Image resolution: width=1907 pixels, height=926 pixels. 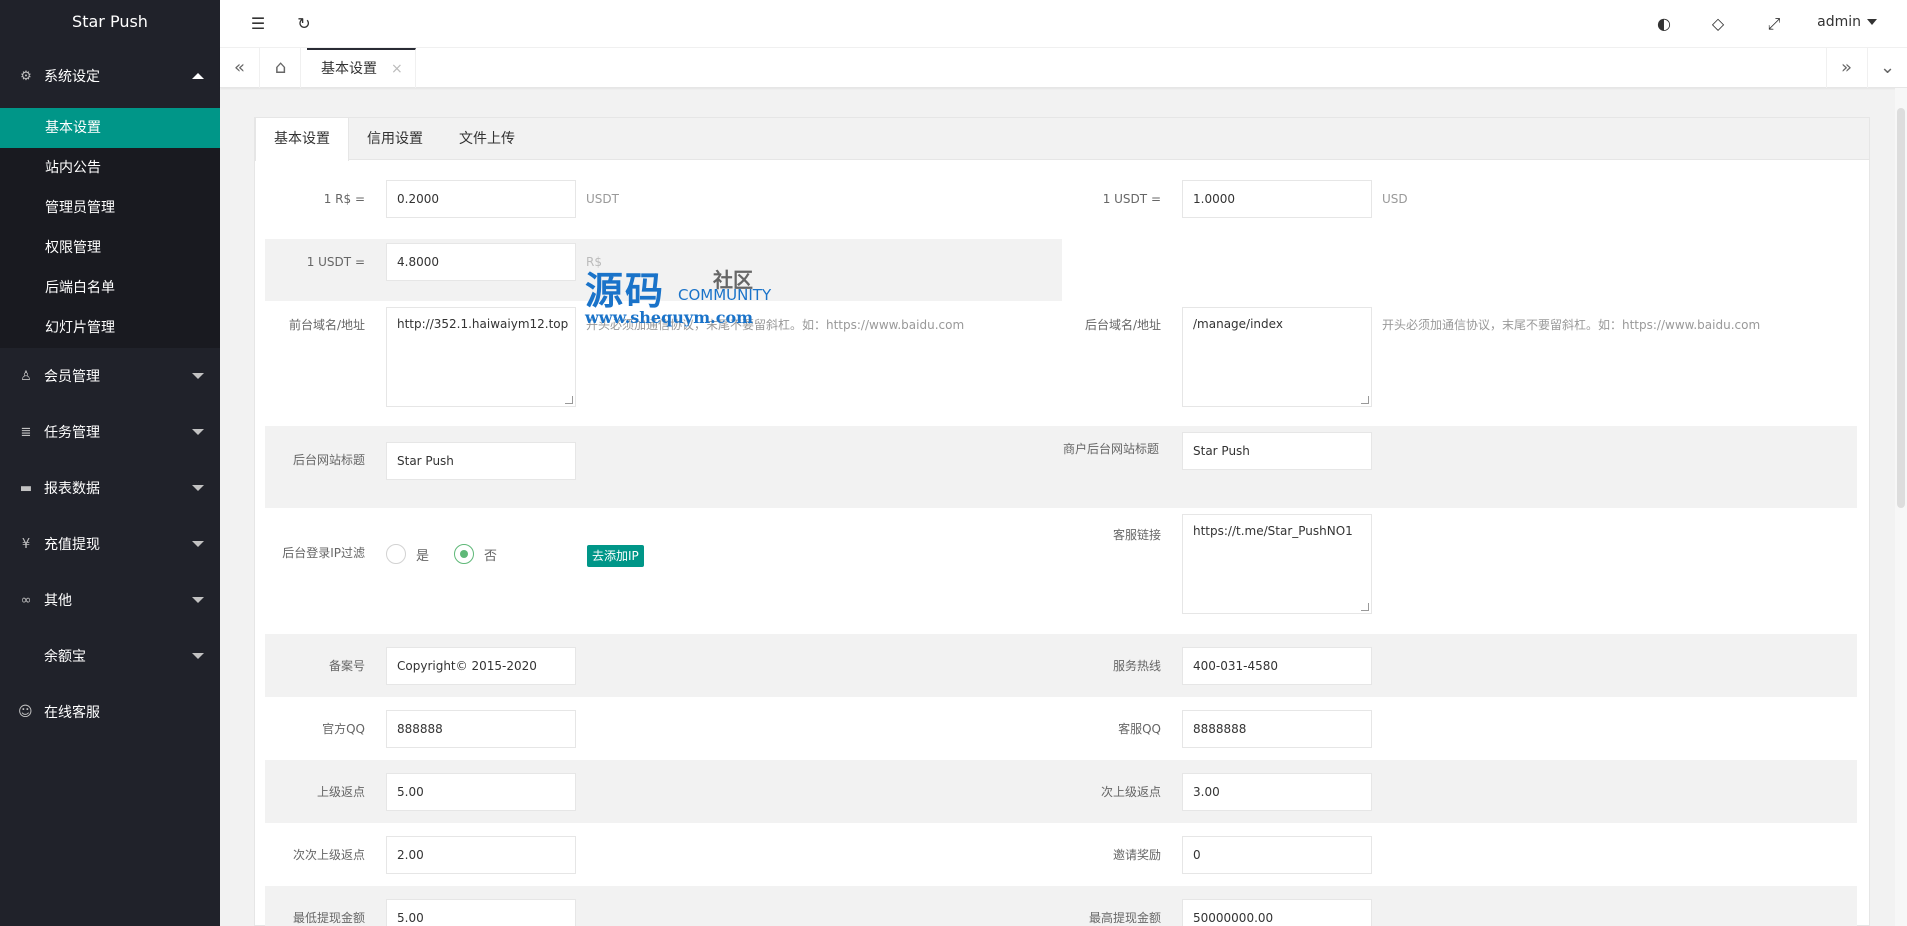 I want to click on service-link-value: https://t.me/Star_PushNO1, so click(x=1273, y=531).